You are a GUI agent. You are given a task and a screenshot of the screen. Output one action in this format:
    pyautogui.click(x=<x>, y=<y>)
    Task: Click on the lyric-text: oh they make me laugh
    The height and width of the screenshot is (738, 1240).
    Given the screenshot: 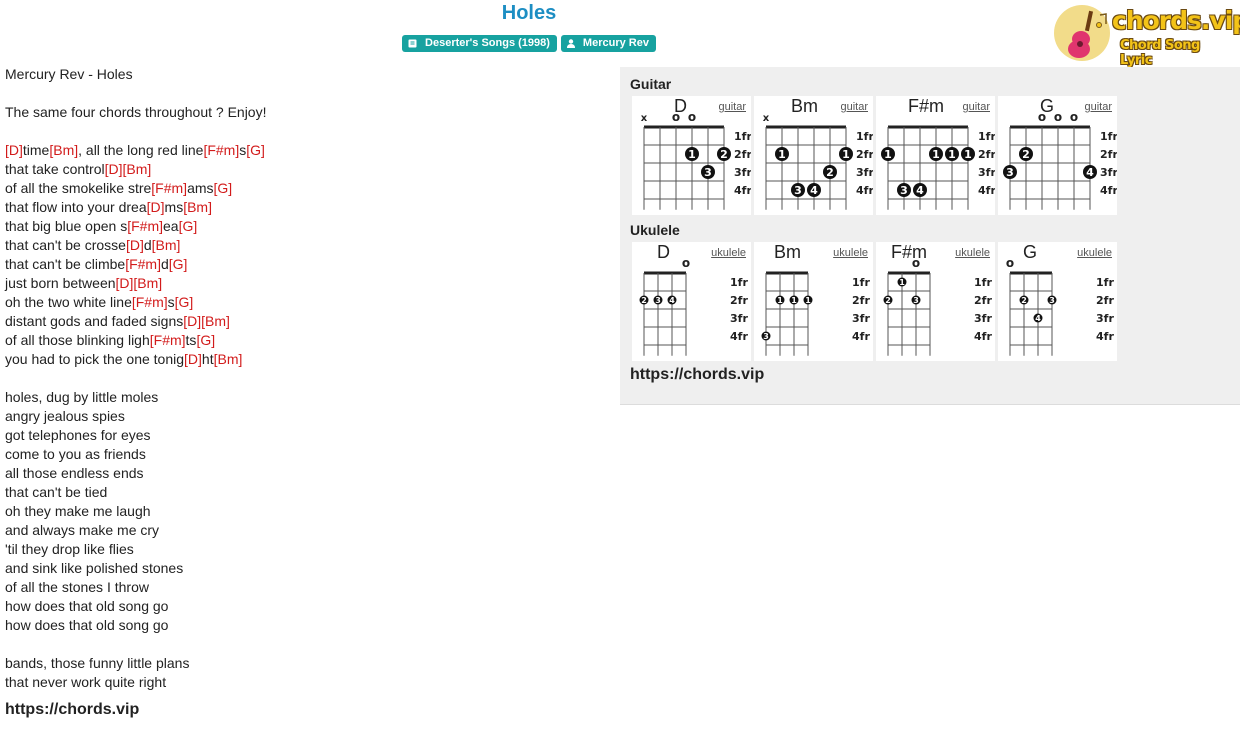 What is the action you would take?
    pyautogui.click(x=78, y=511)
    